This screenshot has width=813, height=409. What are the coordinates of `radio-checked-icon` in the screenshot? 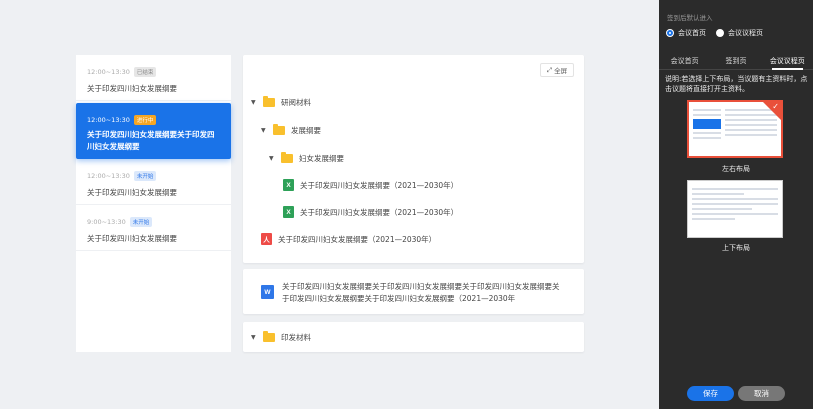 It's located at (670, 33).